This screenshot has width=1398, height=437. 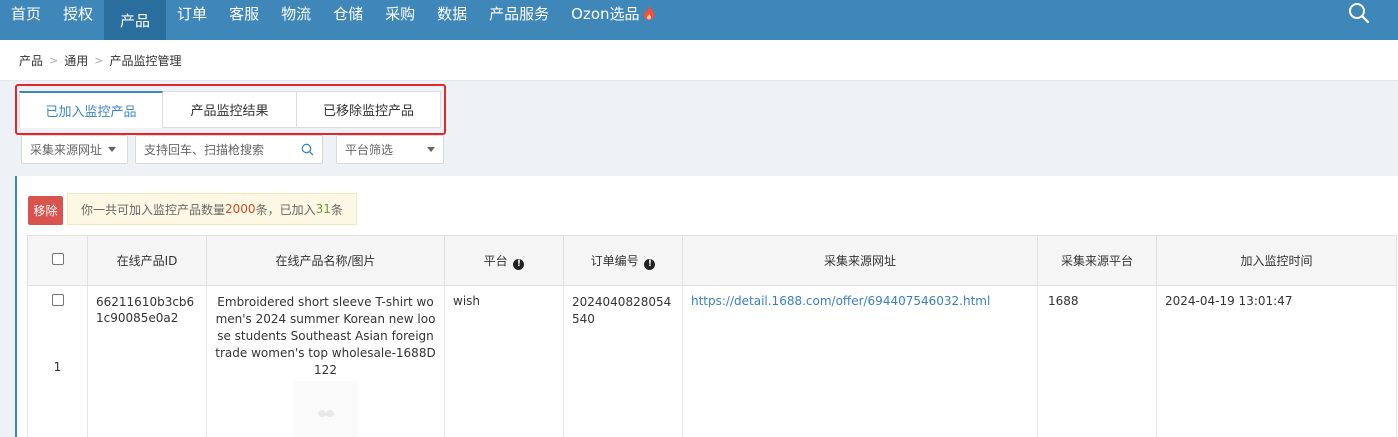 I want to click on nav-item-purchasing: 采购, so click(x=400, y=13).